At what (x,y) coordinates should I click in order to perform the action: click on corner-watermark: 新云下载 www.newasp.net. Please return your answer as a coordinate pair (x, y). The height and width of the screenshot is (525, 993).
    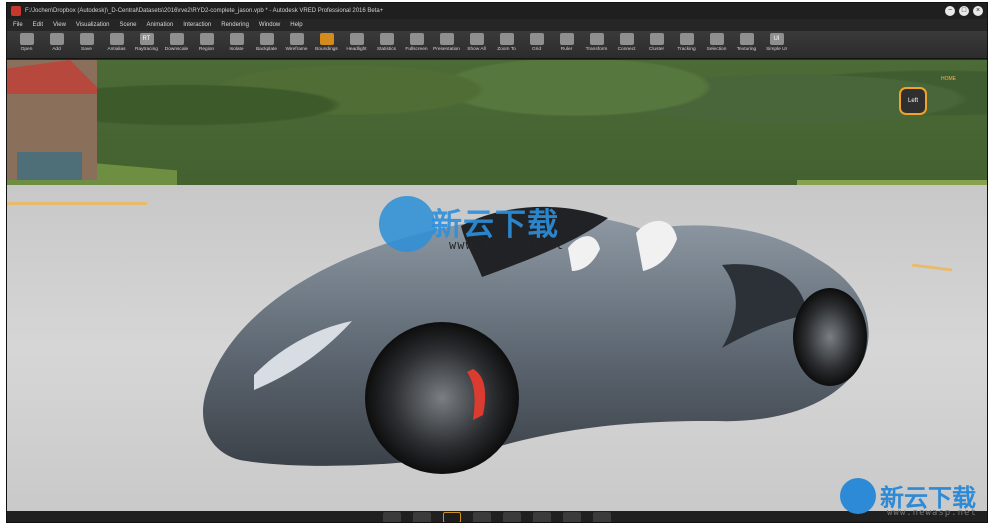
    Looking at the image, I should click on (915, 500).